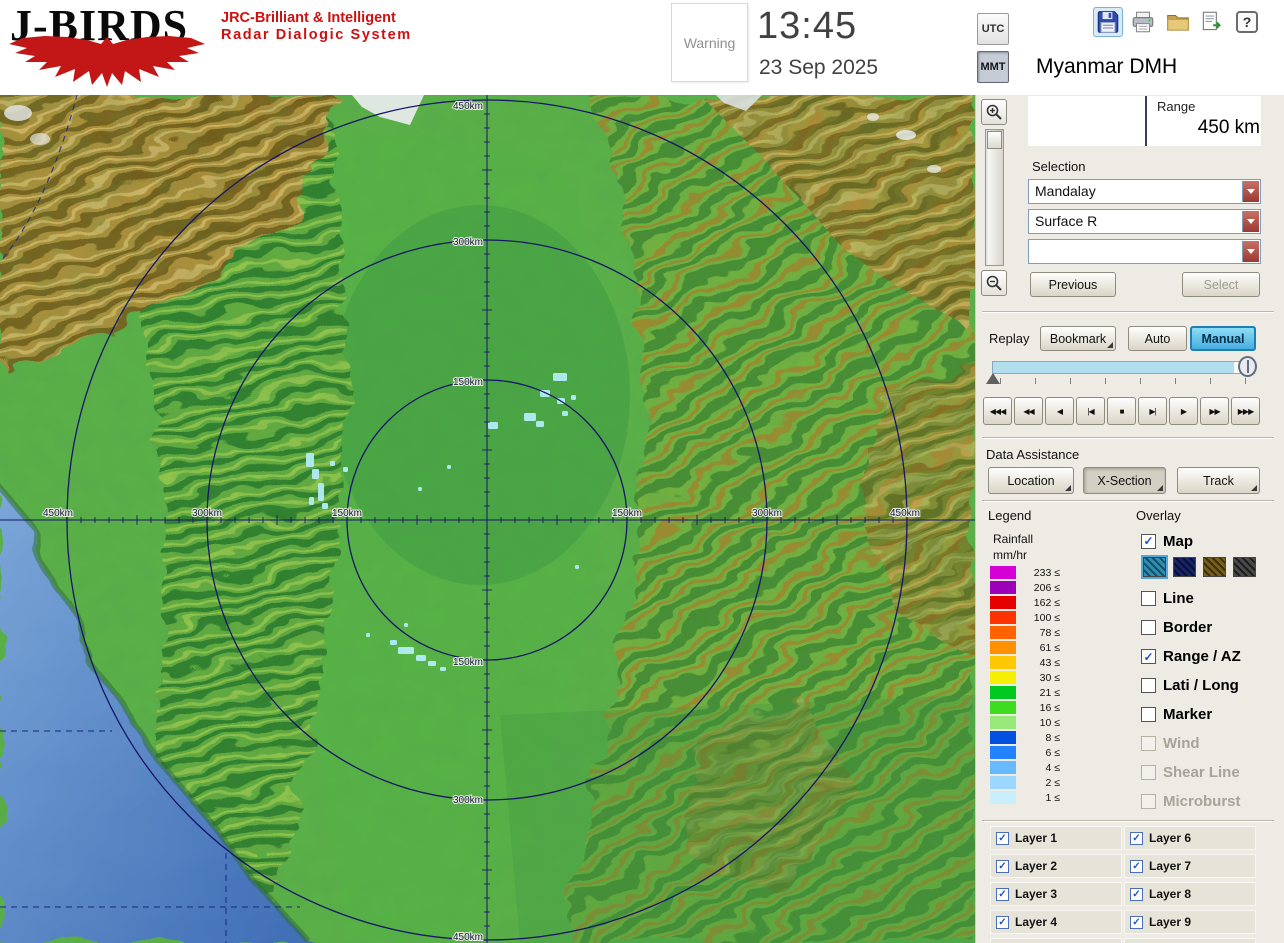 The height and width of the screenshot is (943, 1284). What do you see at coordinates (1036, 866) in the screenshot?
I see `layer-label: Layer 2` at bounding box center [1036, 866].